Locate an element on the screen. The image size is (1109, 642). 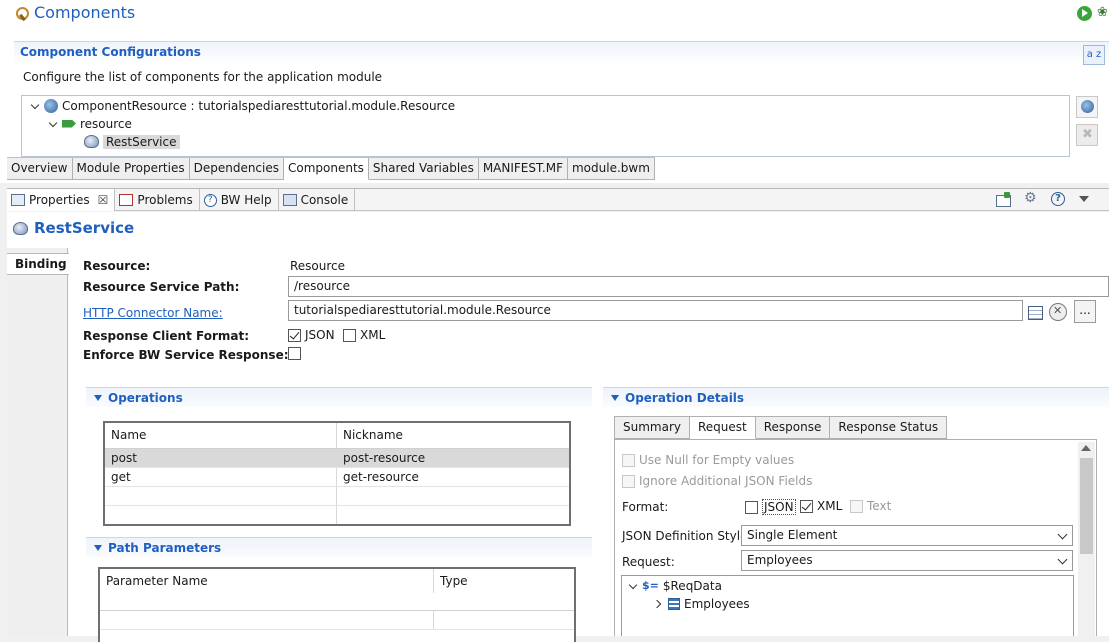
column-header-parameter-name: Parameter Name is located at coordinates (267, 581).